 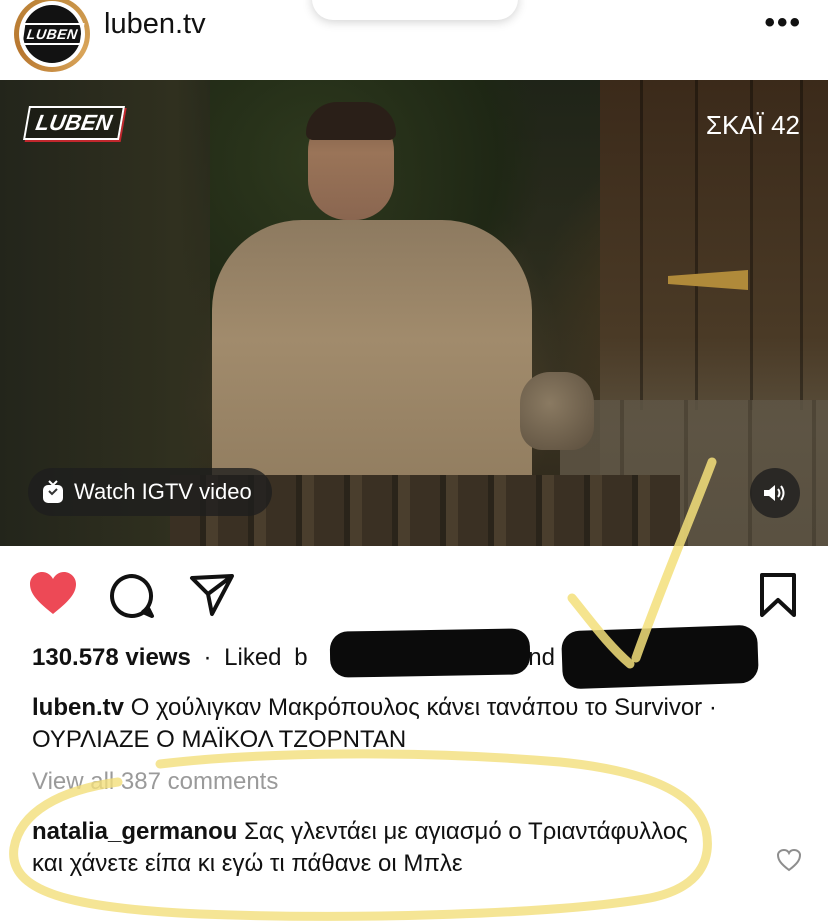 I want to click on bookmark-icon, so click(x=778, y=595).